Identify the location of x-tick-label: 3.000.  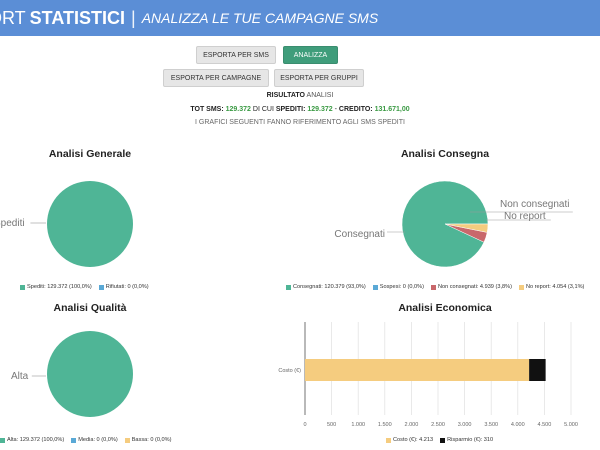
(465, 425).